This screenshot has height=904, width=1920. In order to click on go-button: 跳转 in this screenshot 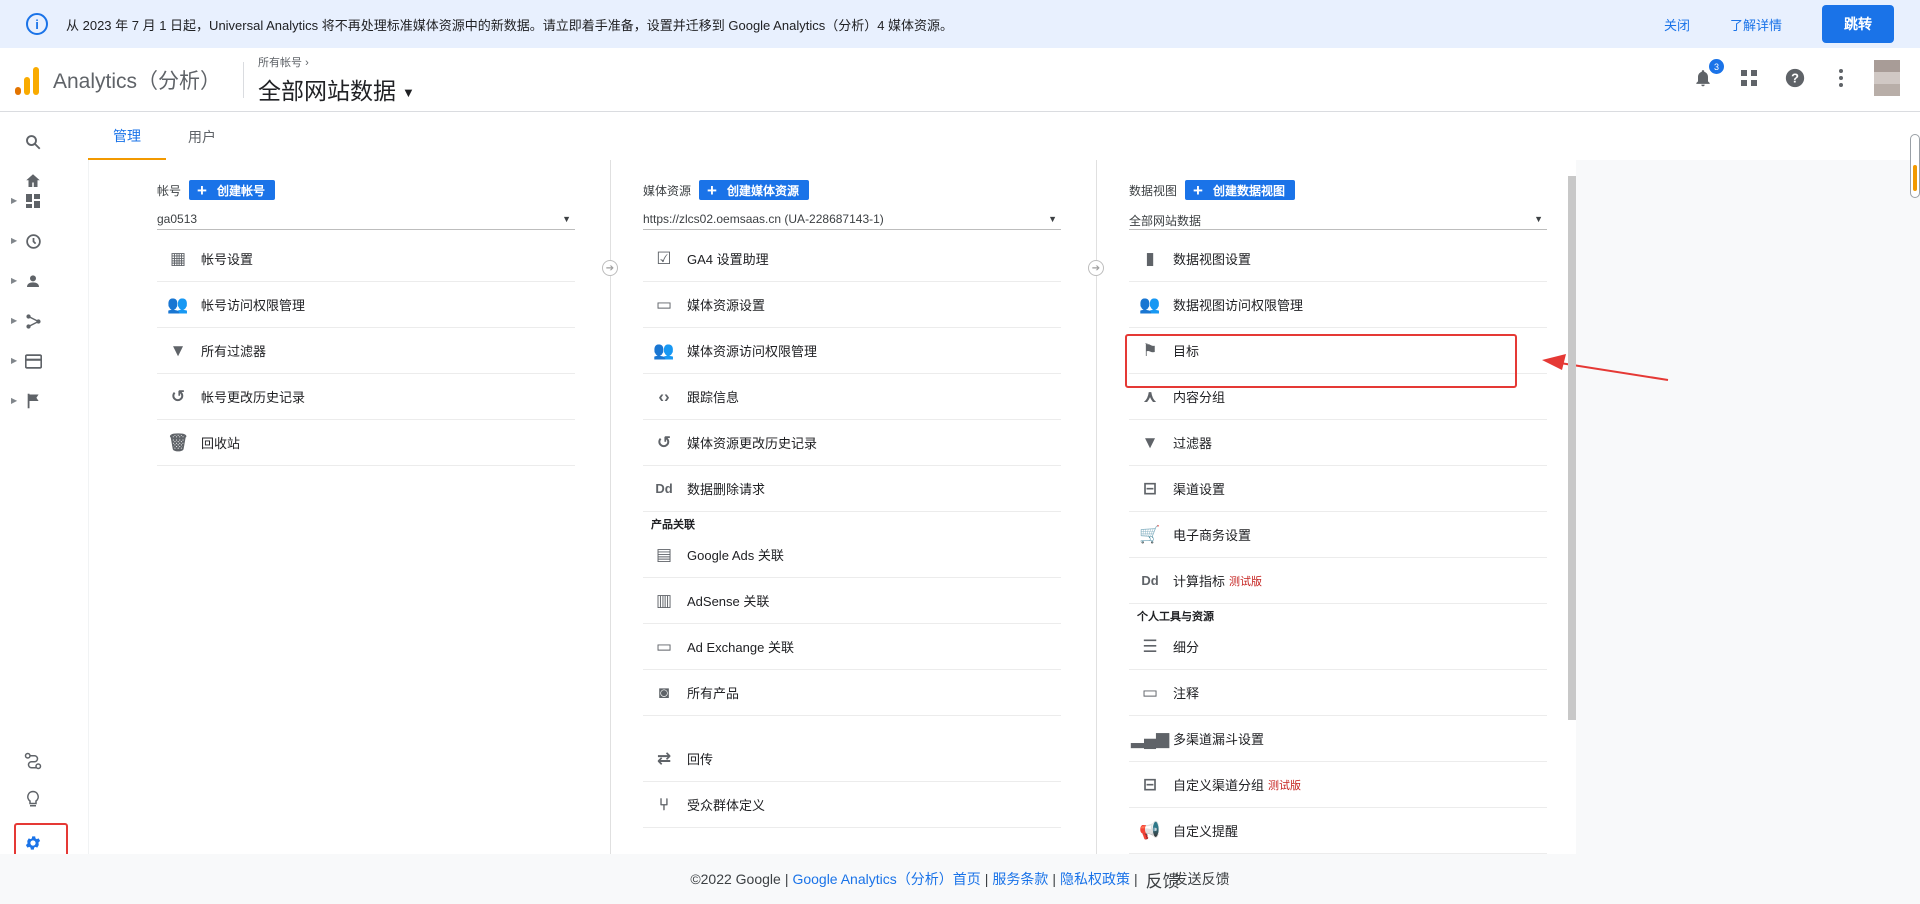, I will do `click(1858, 24)`.